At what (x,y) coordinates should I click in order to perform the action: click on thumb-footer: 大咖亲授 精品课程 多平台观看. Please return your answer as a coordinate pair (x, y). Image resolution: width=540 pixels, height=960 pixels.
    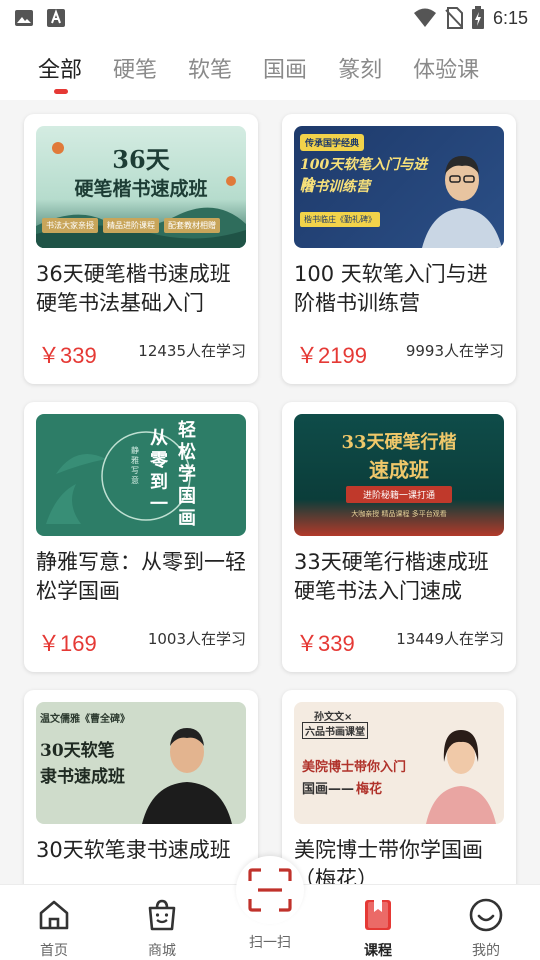
    Looking at the image, I should click on (399, 514).